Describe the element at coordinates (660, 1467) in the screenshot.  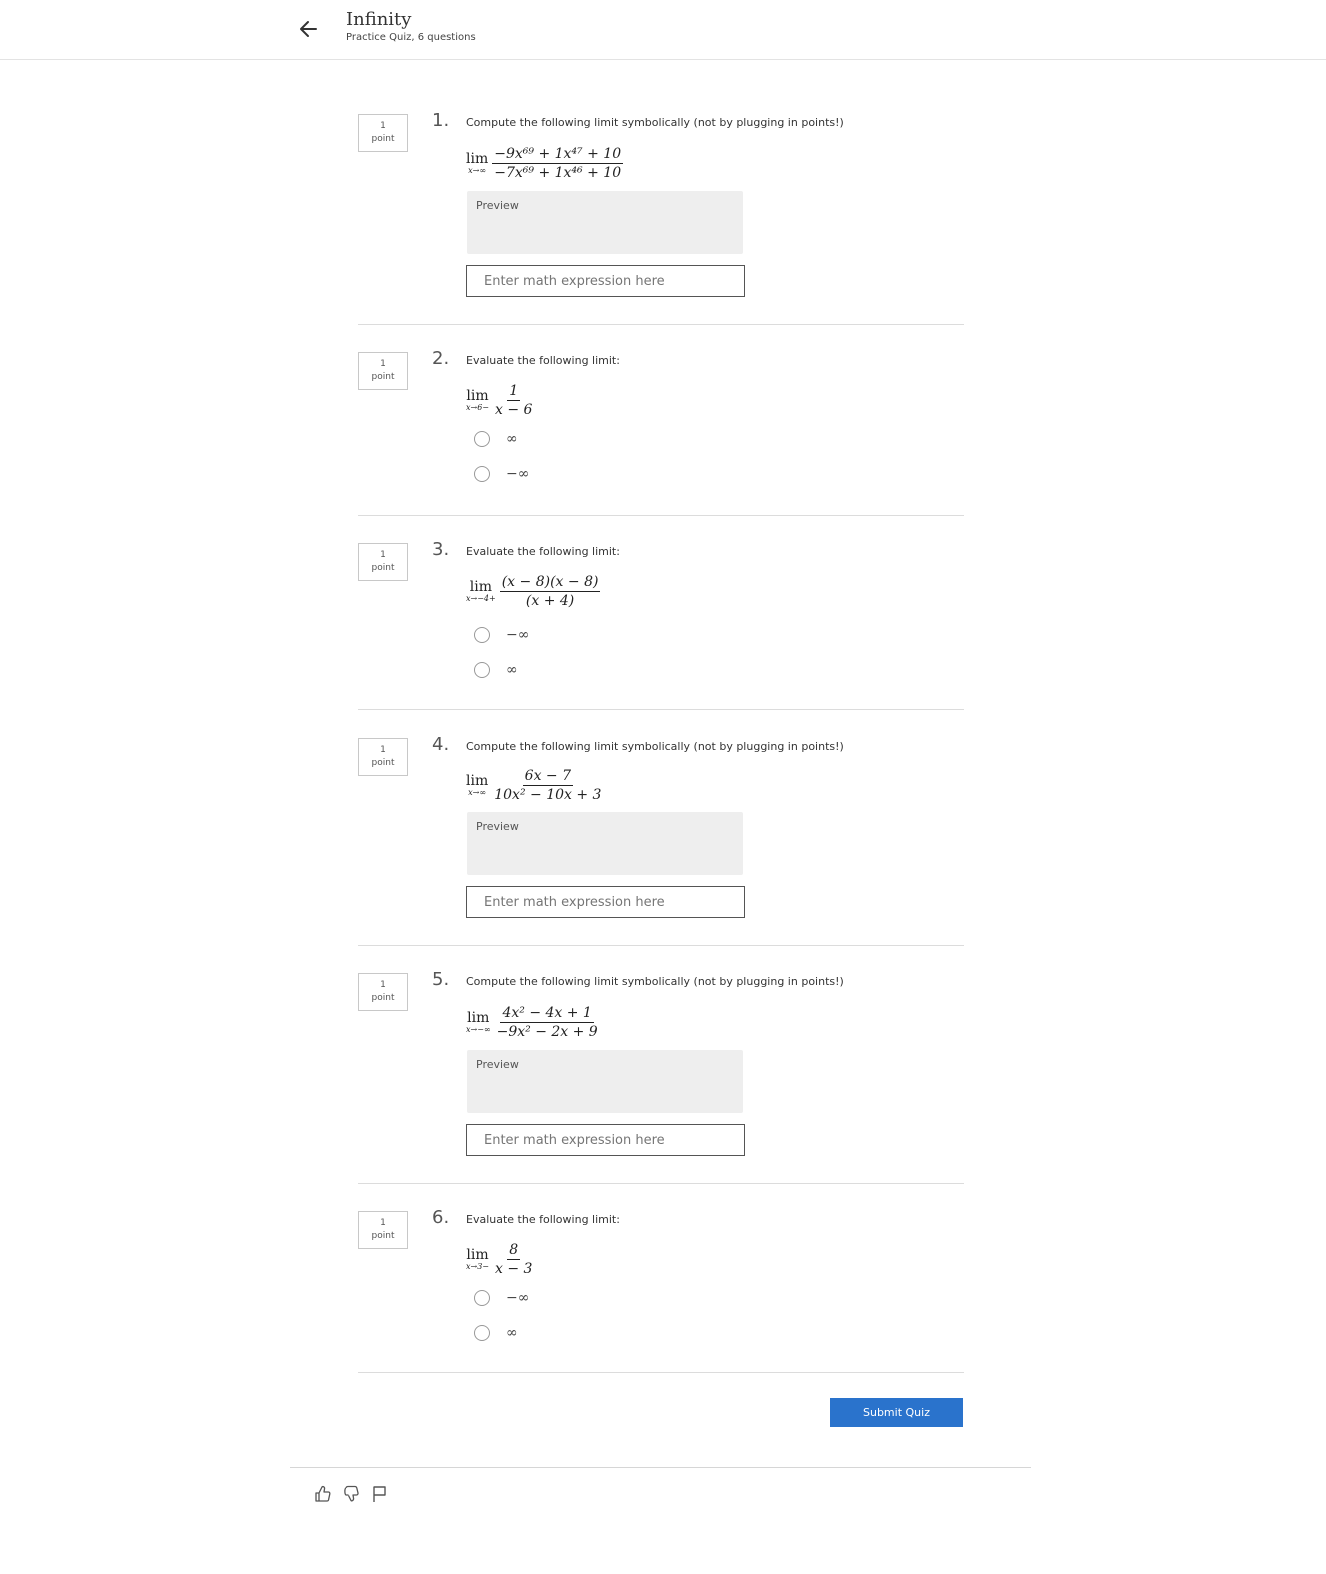
I see `footer-divider` at that location.